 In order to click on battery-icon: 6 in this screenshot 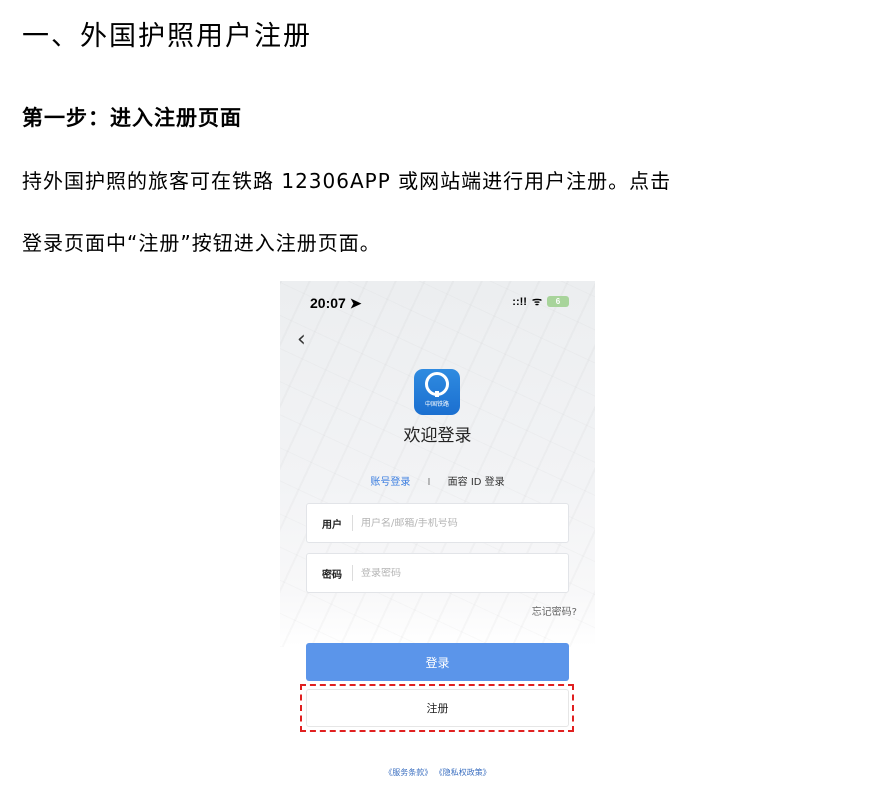, I will do `click(558, 301)`.